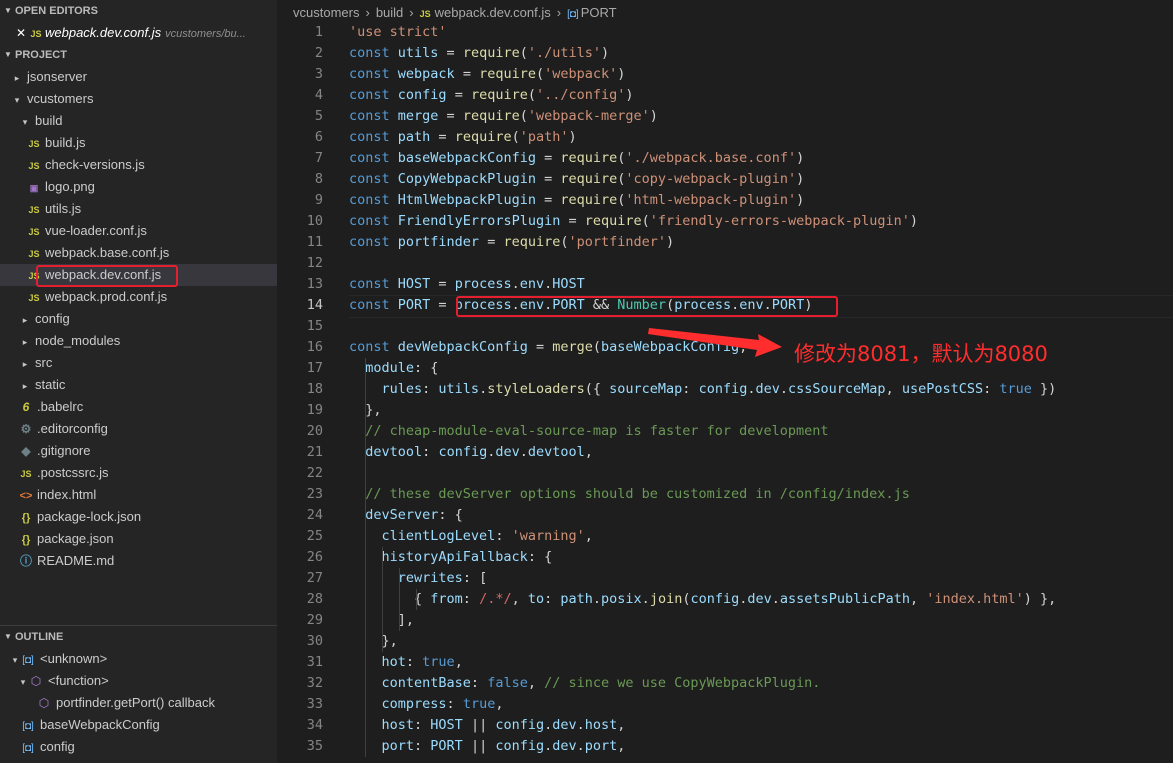 This screenshot has width=1173, height=763. Describe the element at coordinates (138, 703) in the screenshot. I see `outline-item: ⬡ portfinder.getPort() callback` at that location.